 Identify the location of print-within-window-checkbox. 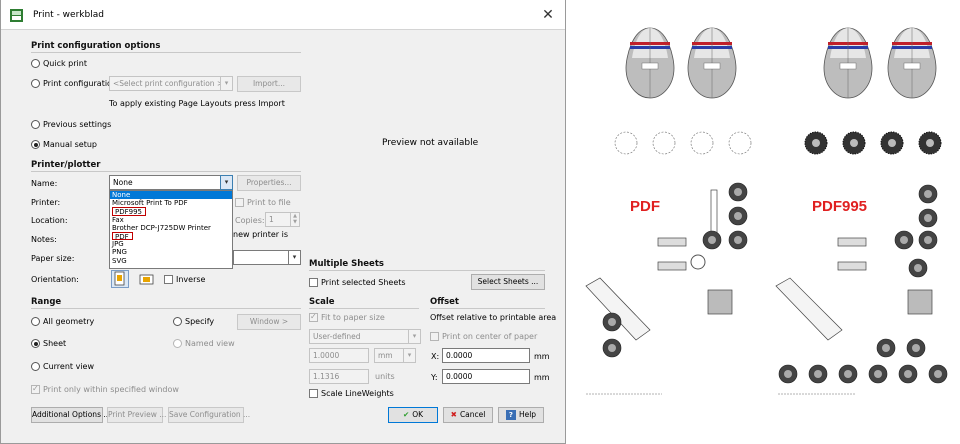
(35, 389).